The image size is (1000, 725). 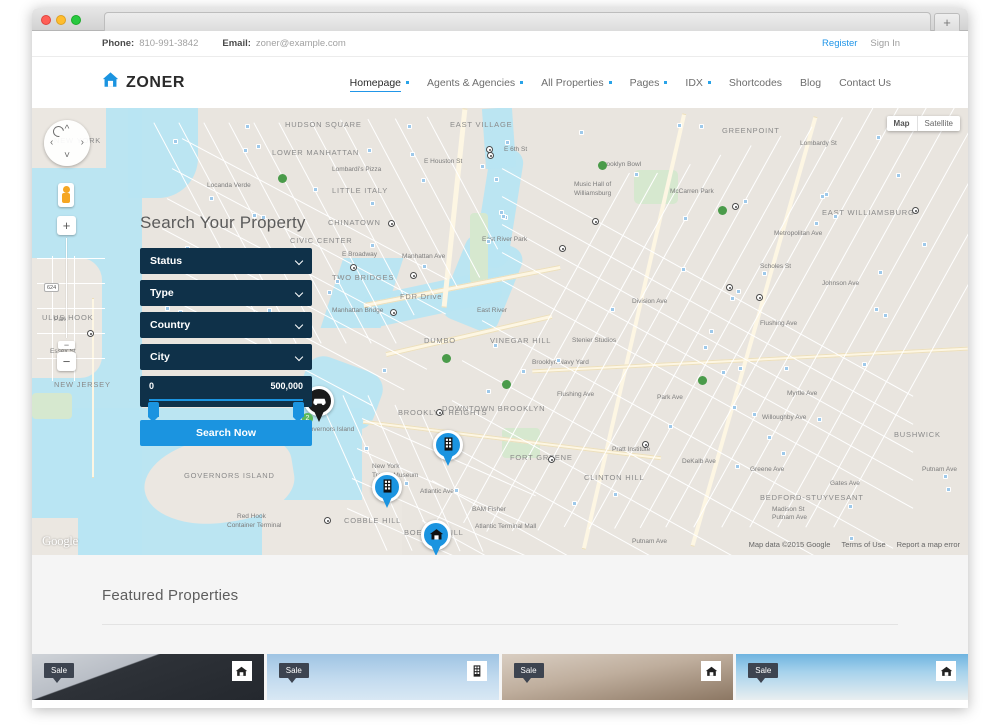 What do you see at coordinates (379, 84) in the screenshot?
I see `nav-item-homepage: Homepage` at bounding box center [379, 84].